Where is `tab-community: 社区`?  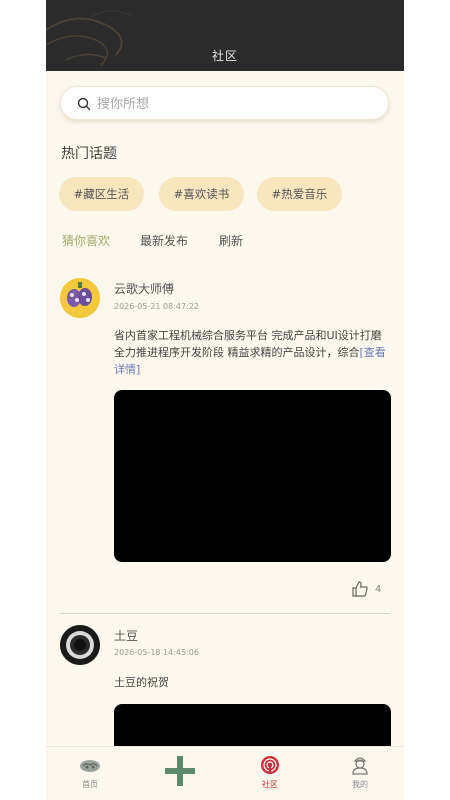
tab-community: 社区 is located at coordinates (270, 773).